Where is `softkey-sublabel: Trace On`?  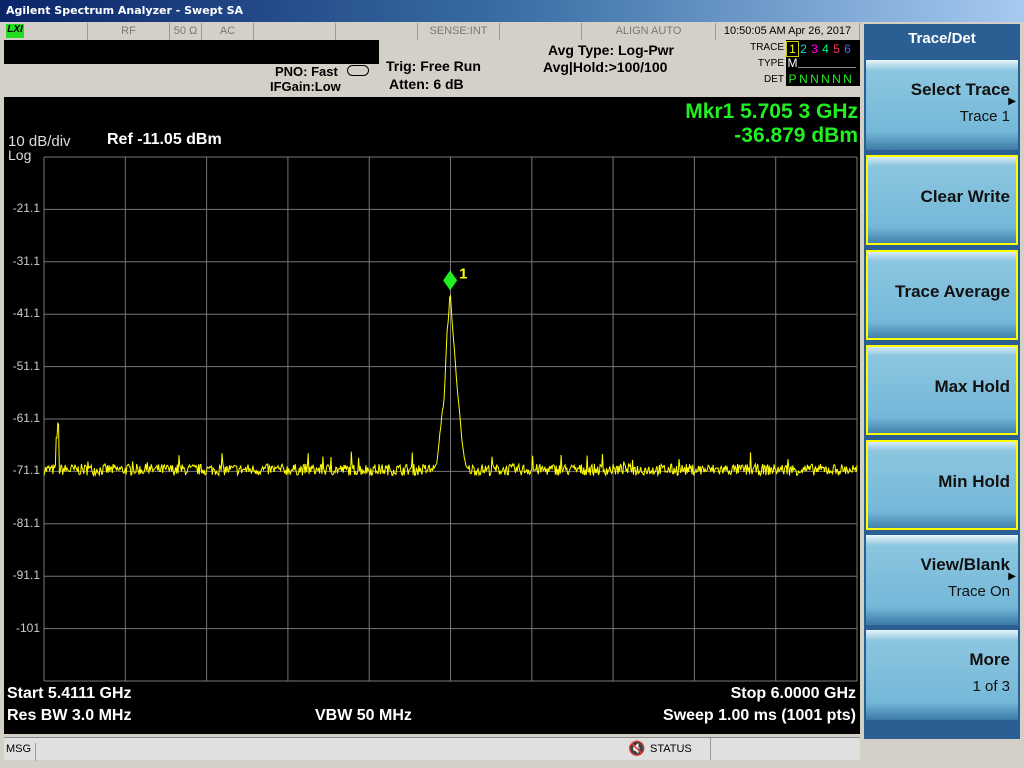 softkey-sublabel: Trace On is located at coordinates (979, 591).